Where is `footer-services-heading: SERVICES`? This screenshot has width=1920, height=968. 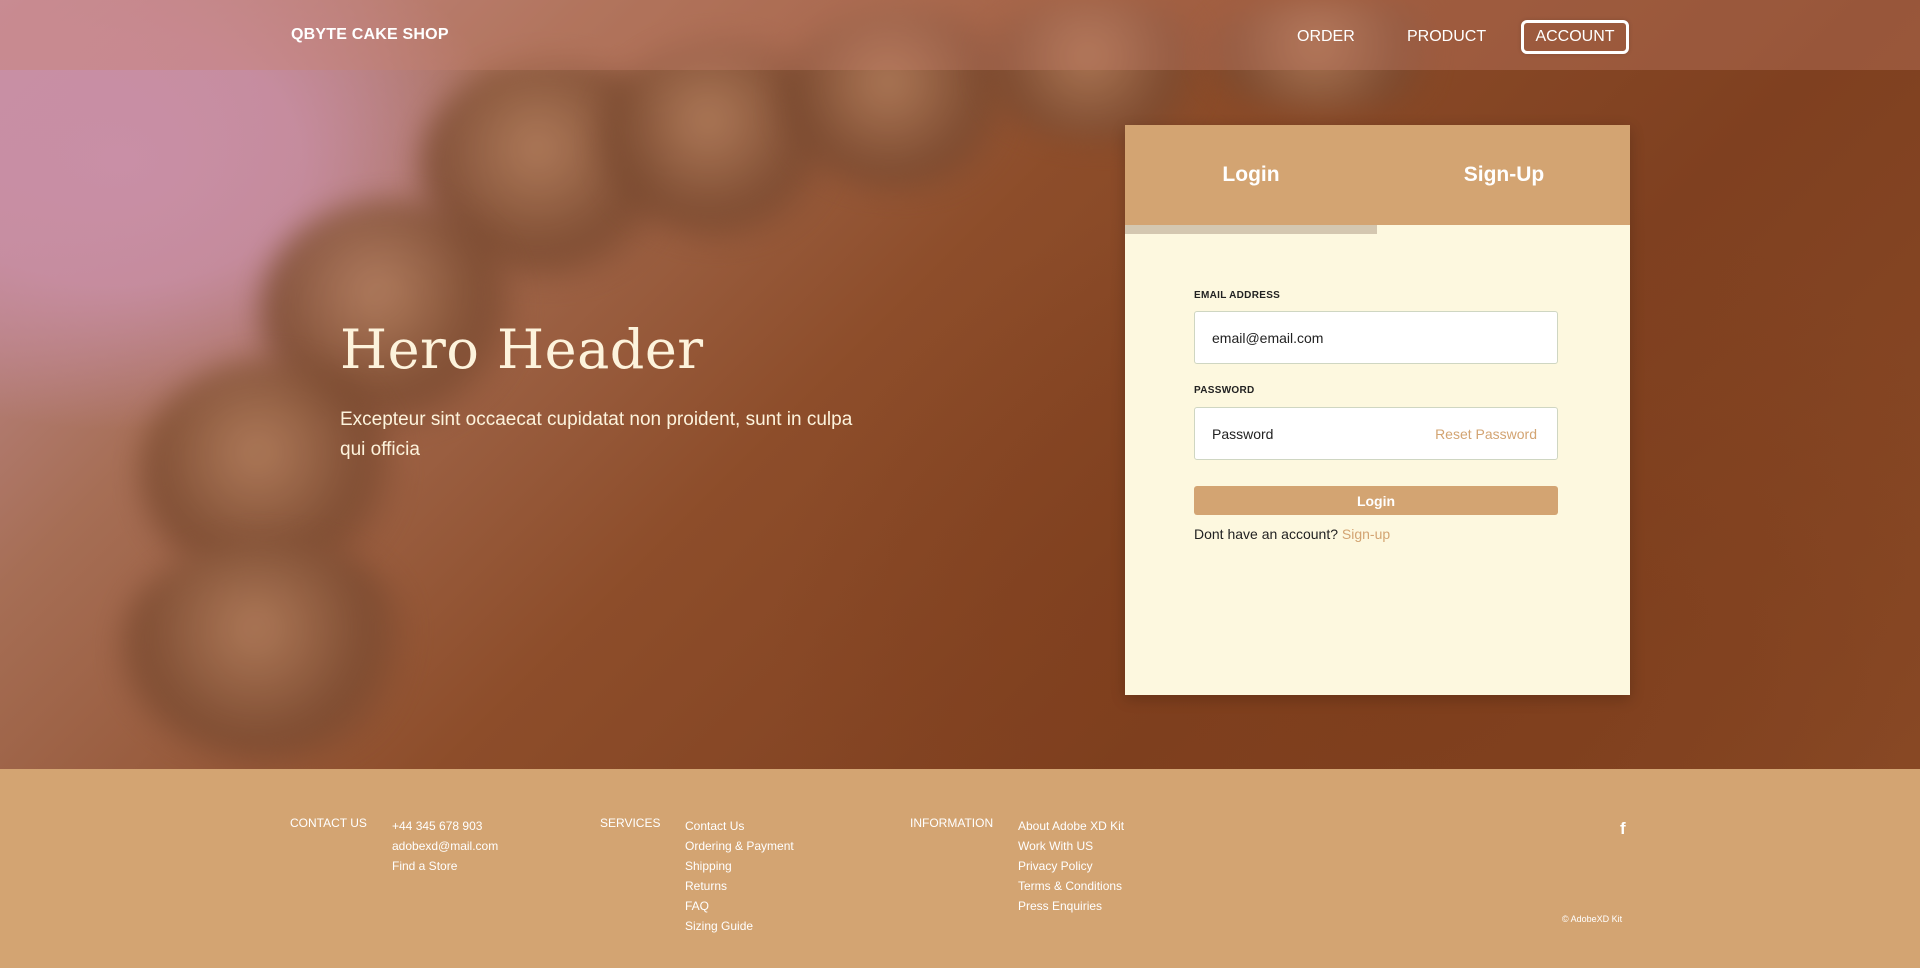
footer-services-heading: SERVICES is located at coordinates (630, 823).